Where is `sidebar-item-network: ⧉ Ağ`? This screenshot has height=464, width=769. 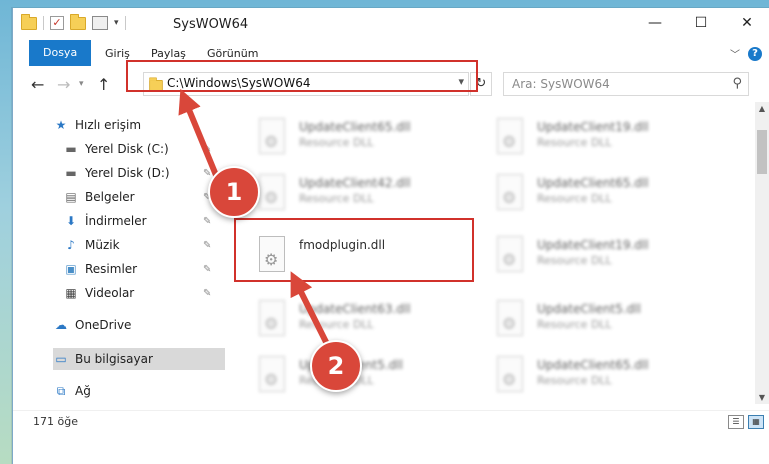
sidebar-item-network: ⧉ Ağ is located at coordinates (138, 391).